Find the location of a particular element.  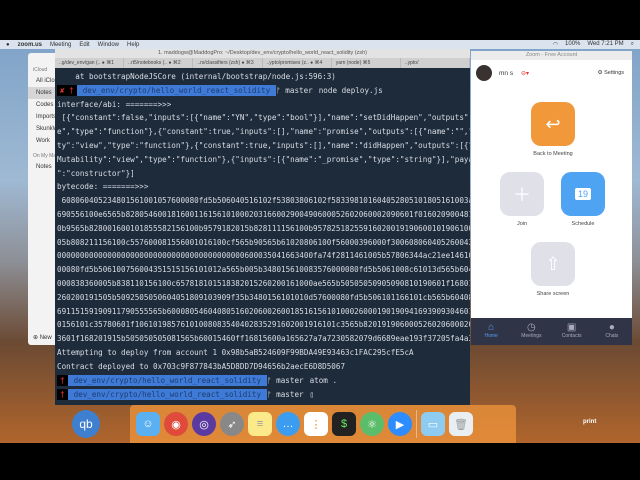

schedule-button: 19 is located at coordinates (583, 194).